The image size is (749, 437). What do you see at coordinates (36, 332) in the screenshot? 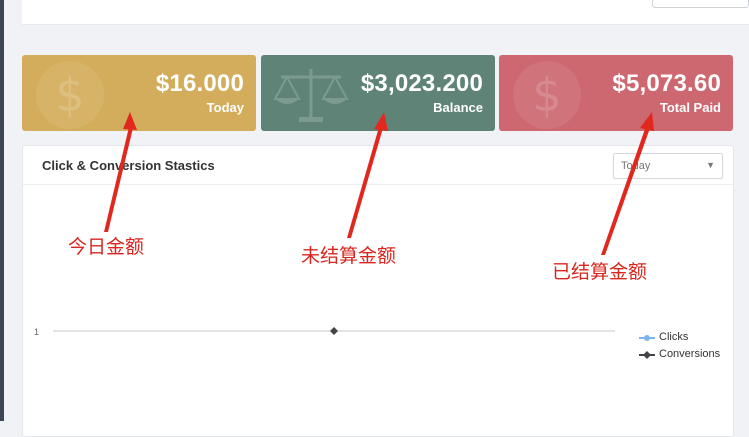
I see `y-tick-label: 1` at bounding box center [36, 332].